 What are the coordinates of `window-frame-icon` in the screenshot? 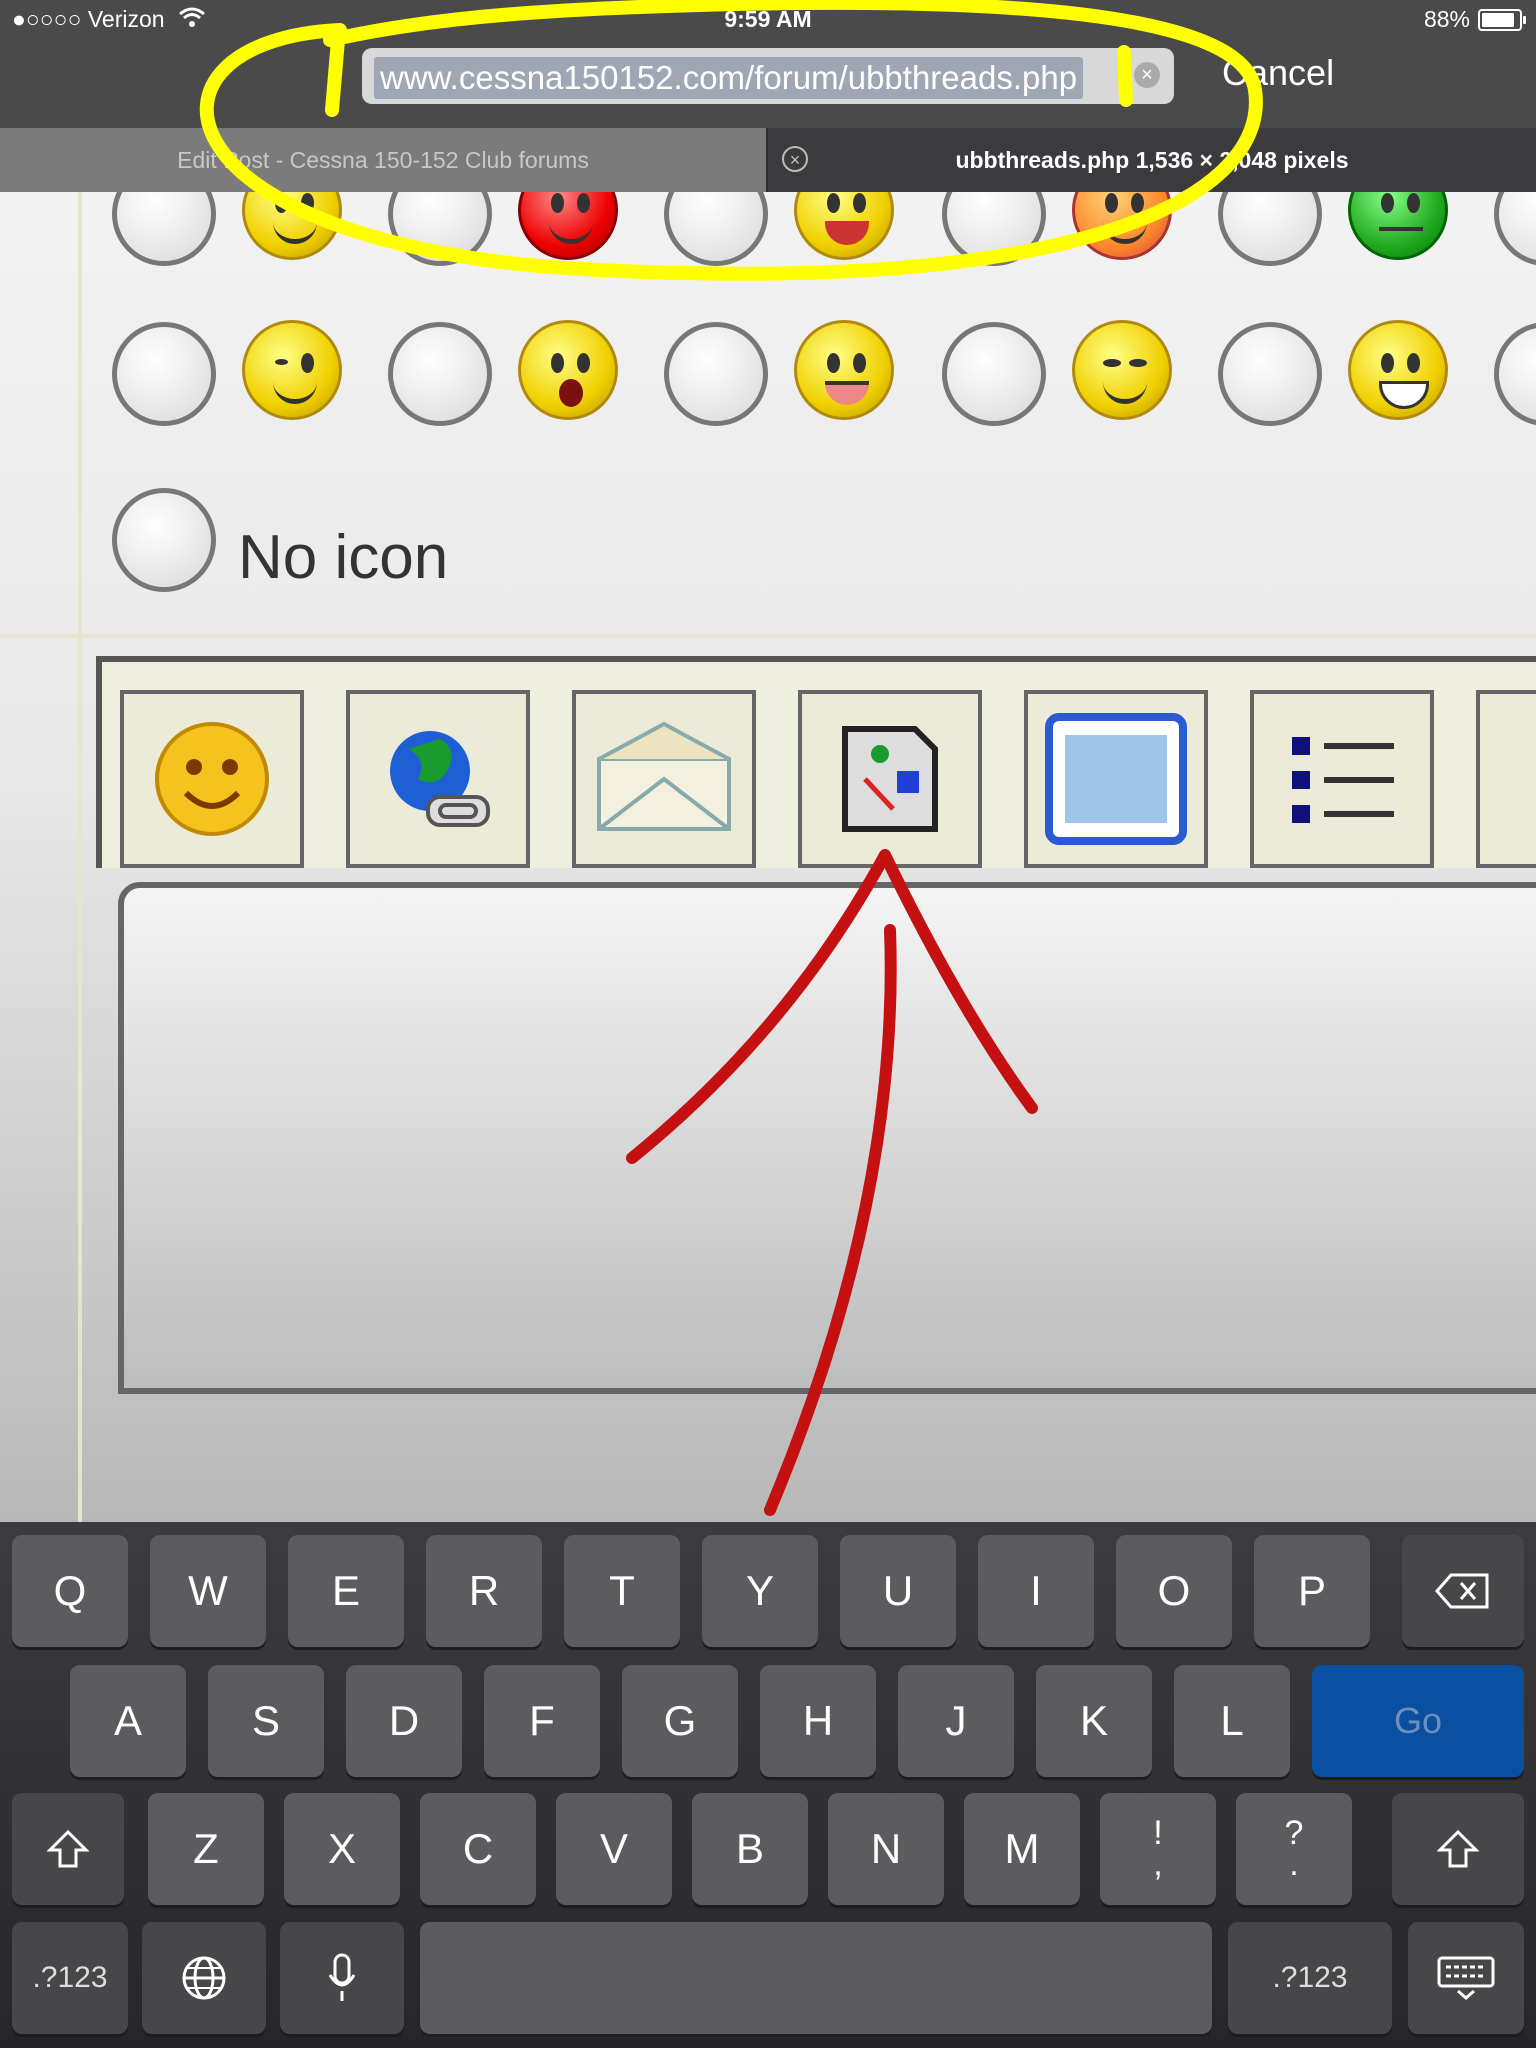 It's located at (1116, 779).